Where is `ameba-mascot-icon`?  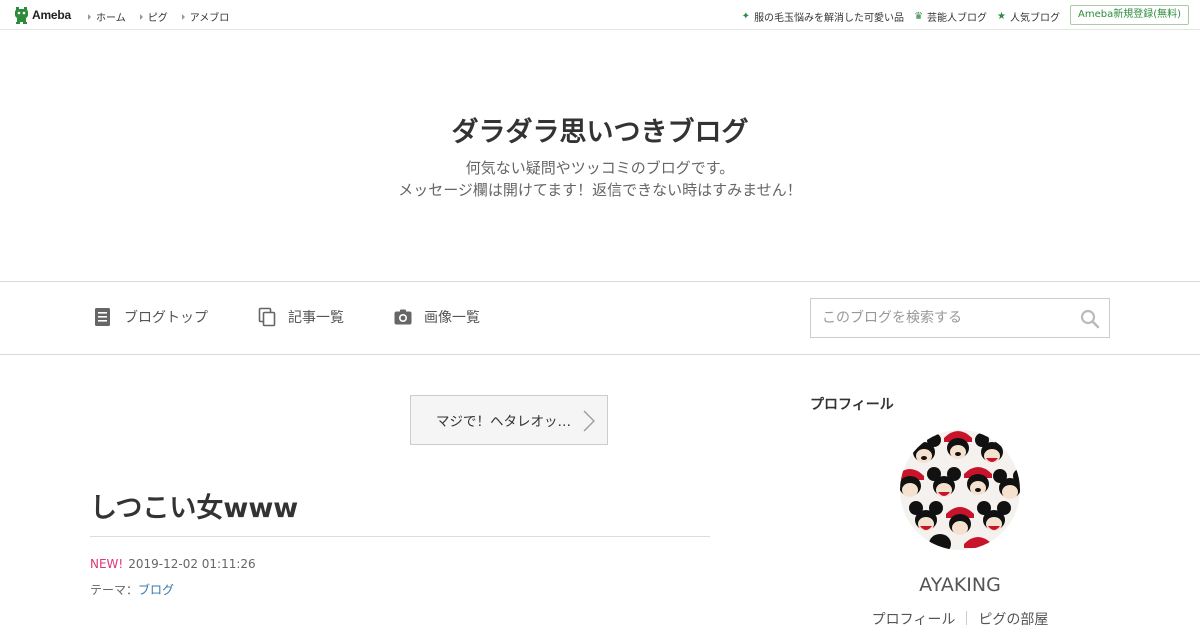 ameba-mascot-icon is located at coordinates (21, 15).